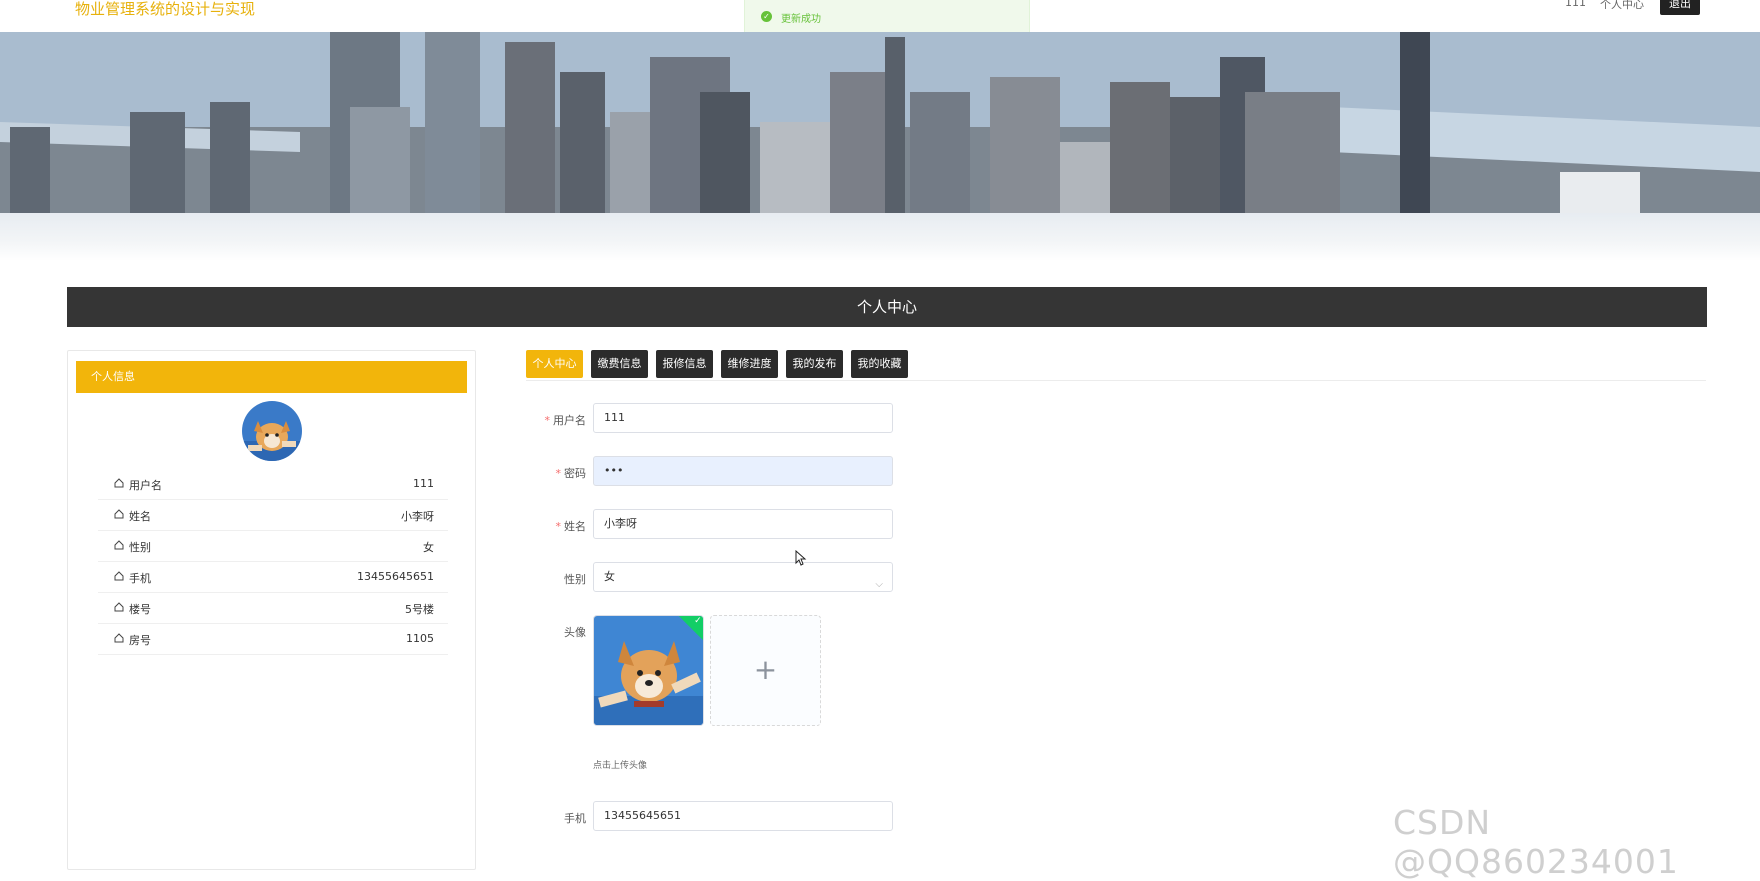 The height and width of the screenshot is (881, 1760). I want to click on mouse-pointer-icon, so click(801, 558).